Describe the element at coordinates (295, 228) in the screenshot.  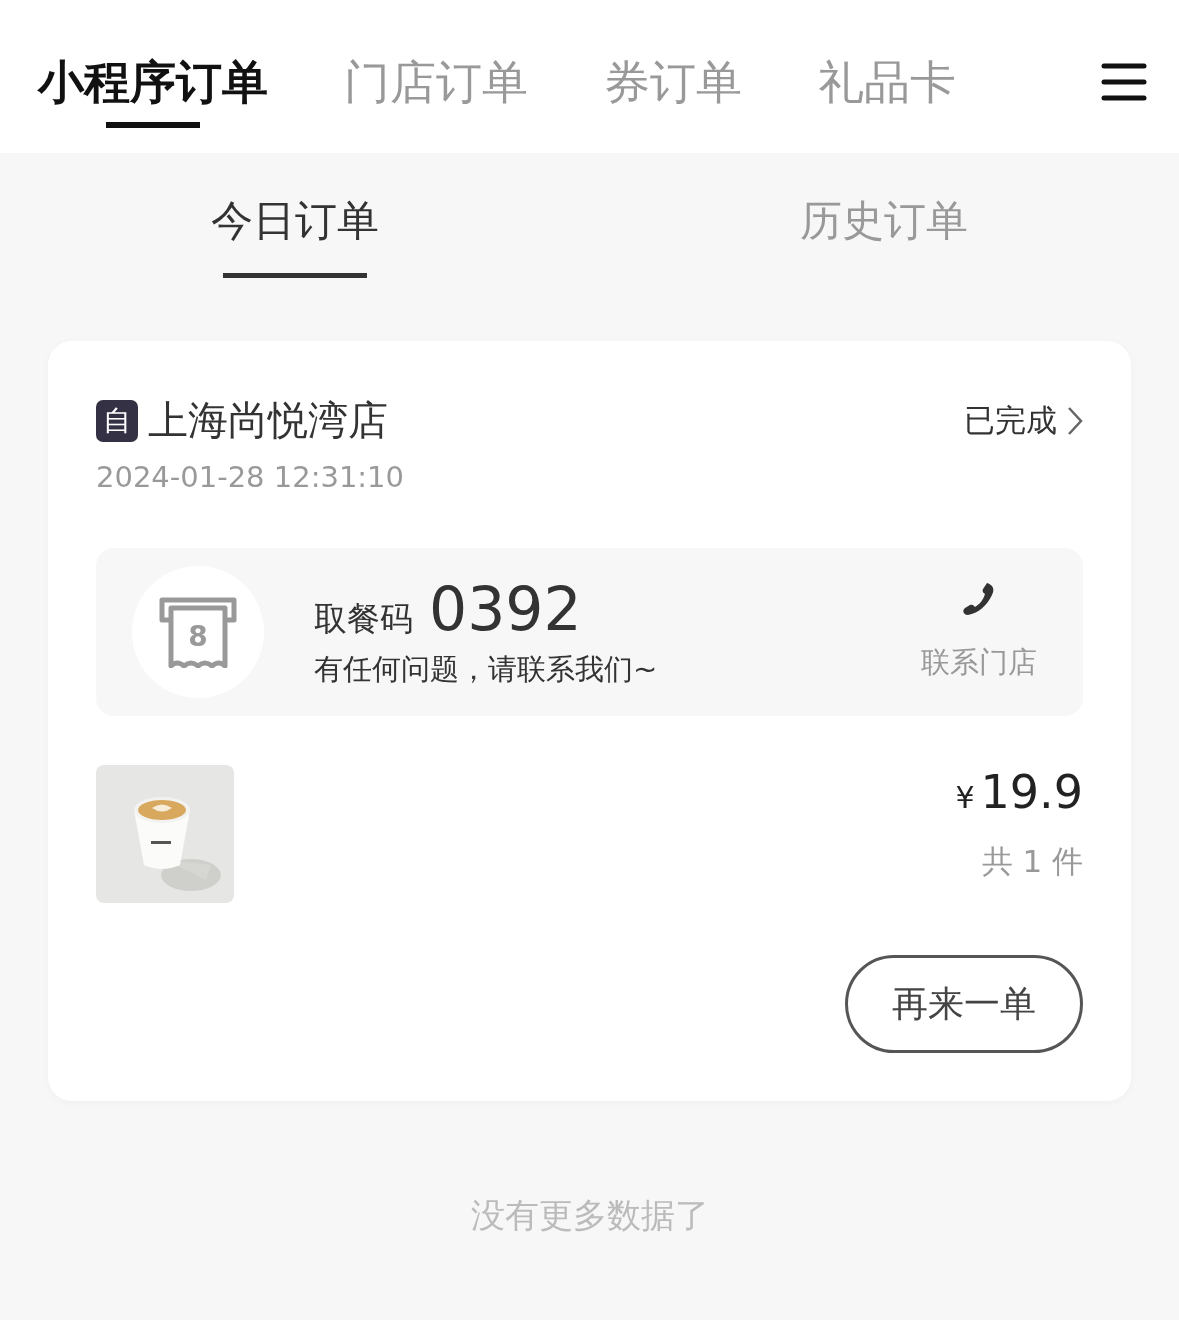
I see `tab: 今日订单` at that location.